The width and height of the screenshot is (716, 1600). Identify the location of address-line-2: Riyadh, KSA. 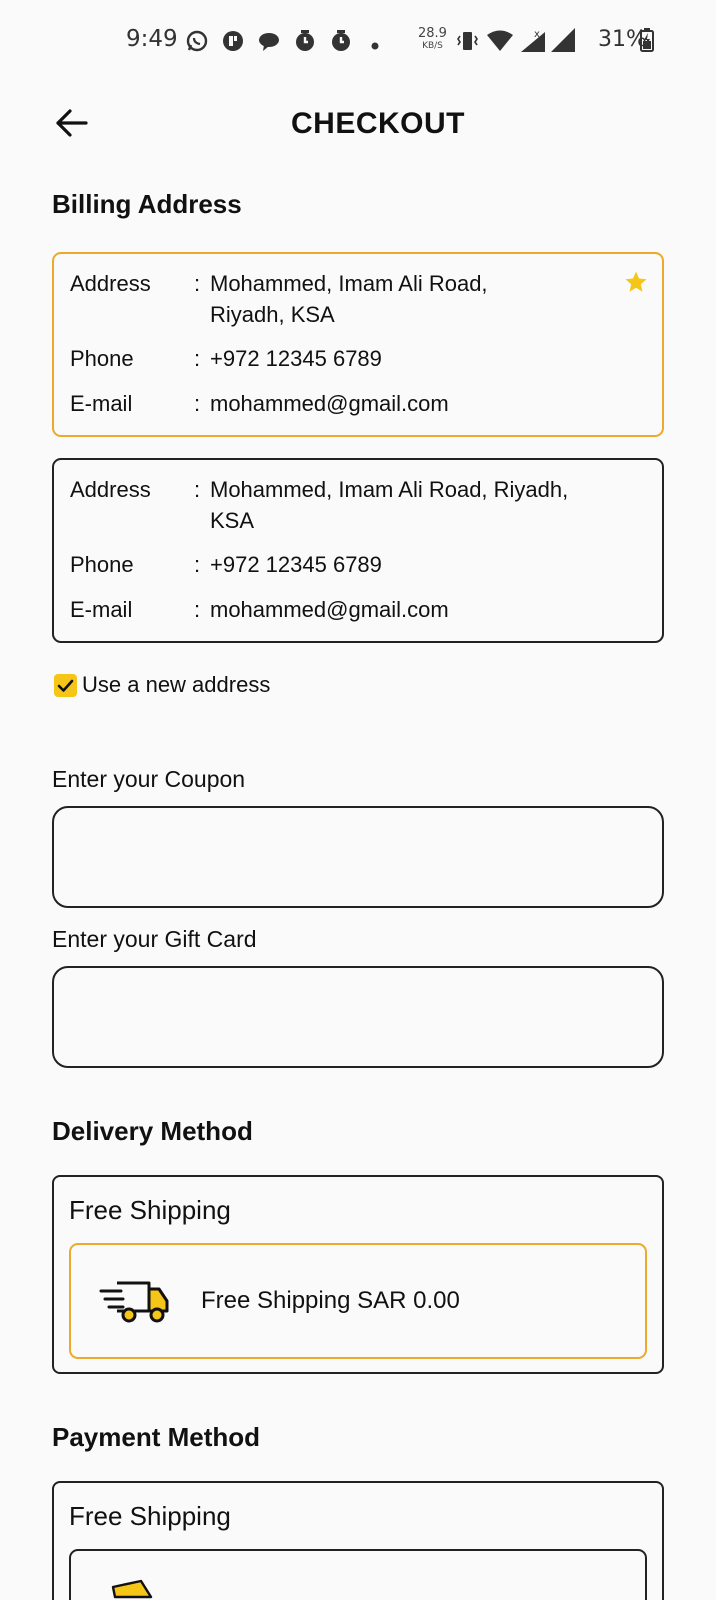
(272, 314).